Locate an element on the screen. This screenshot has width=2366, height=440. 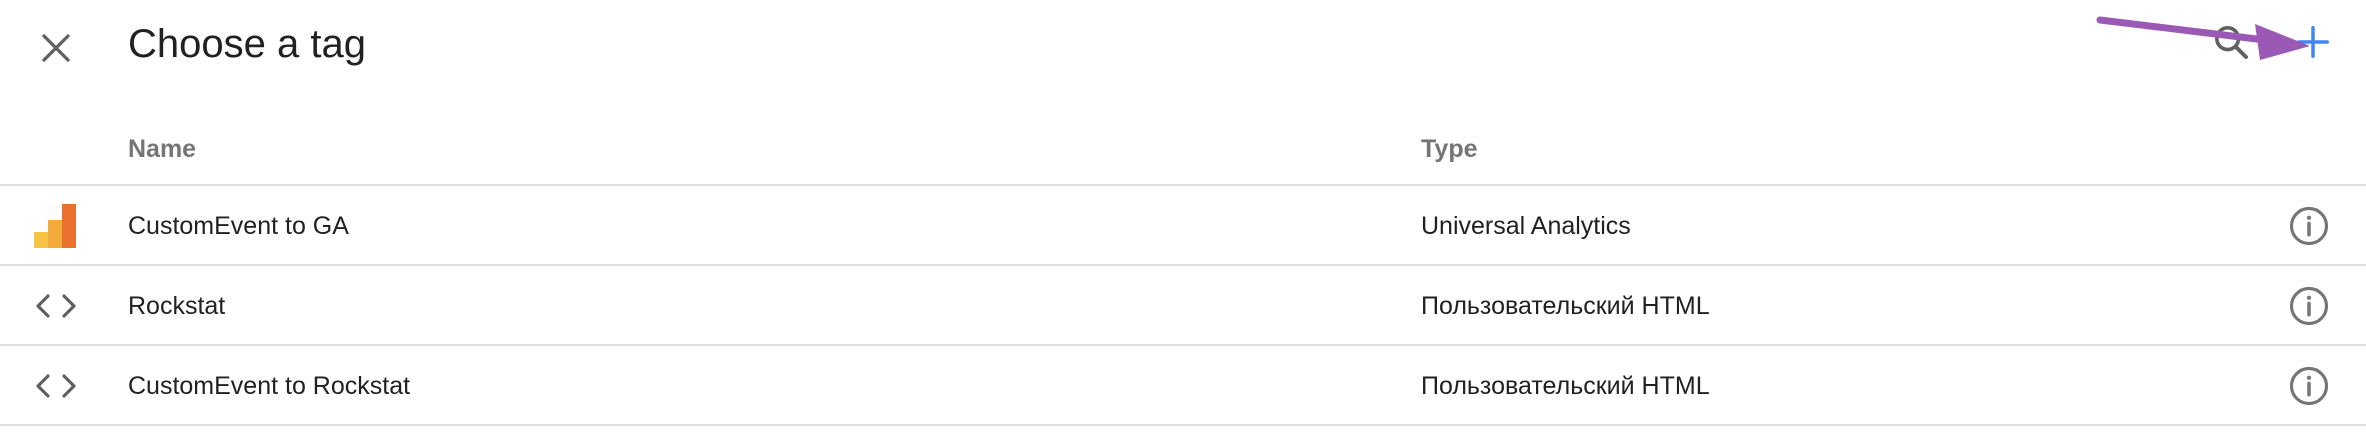
close-icon is located at coordinates (56, 48).